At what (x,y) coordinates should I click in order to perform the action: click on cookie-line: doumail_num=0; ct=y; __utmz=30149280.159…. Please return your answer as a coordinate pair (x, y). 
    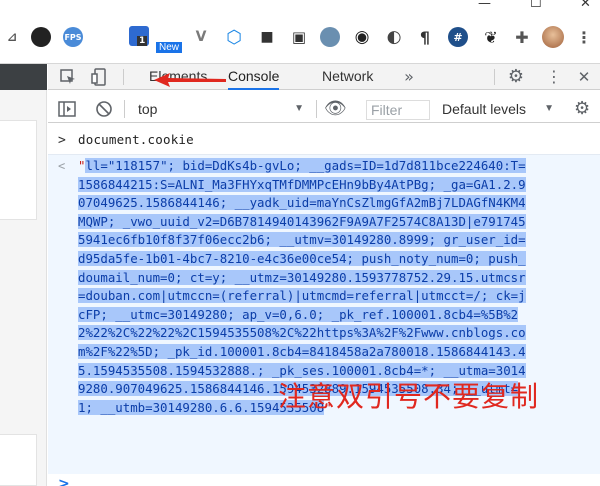
    Looking at the image, I should click on (302, 277).